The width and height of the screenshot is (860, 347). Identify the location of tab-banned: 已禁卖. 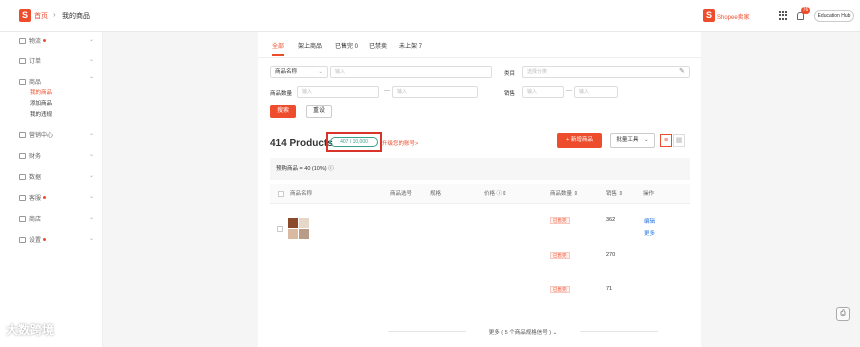
(378, 45).